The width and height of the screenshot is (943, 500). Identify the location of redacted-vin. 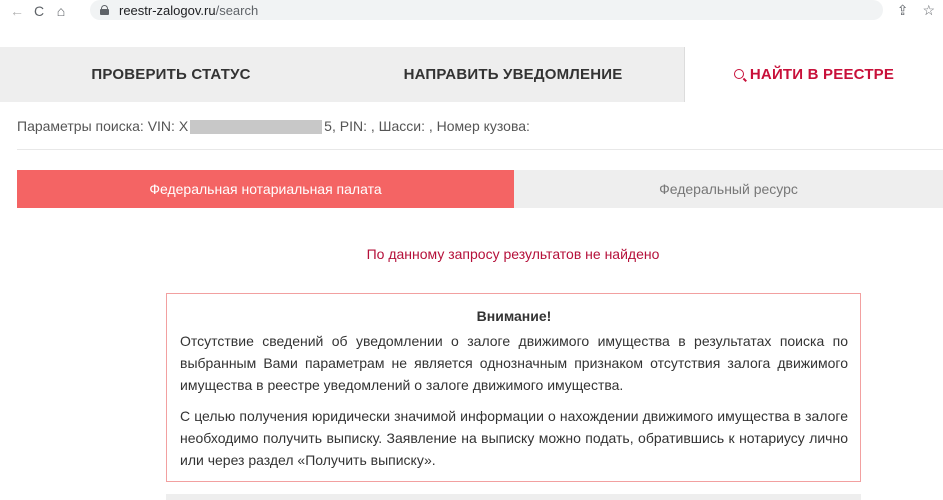
(256, 127).